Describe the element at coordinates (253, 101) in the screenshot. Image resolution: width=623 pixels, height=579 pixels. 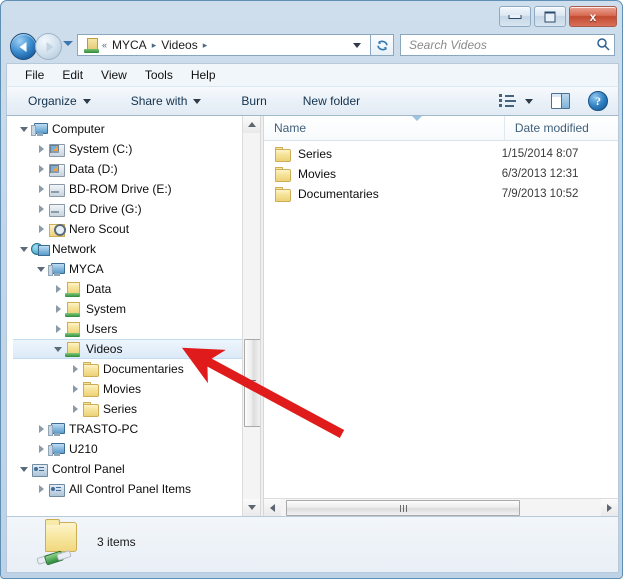
I see `burn-button: Burn` at that location.